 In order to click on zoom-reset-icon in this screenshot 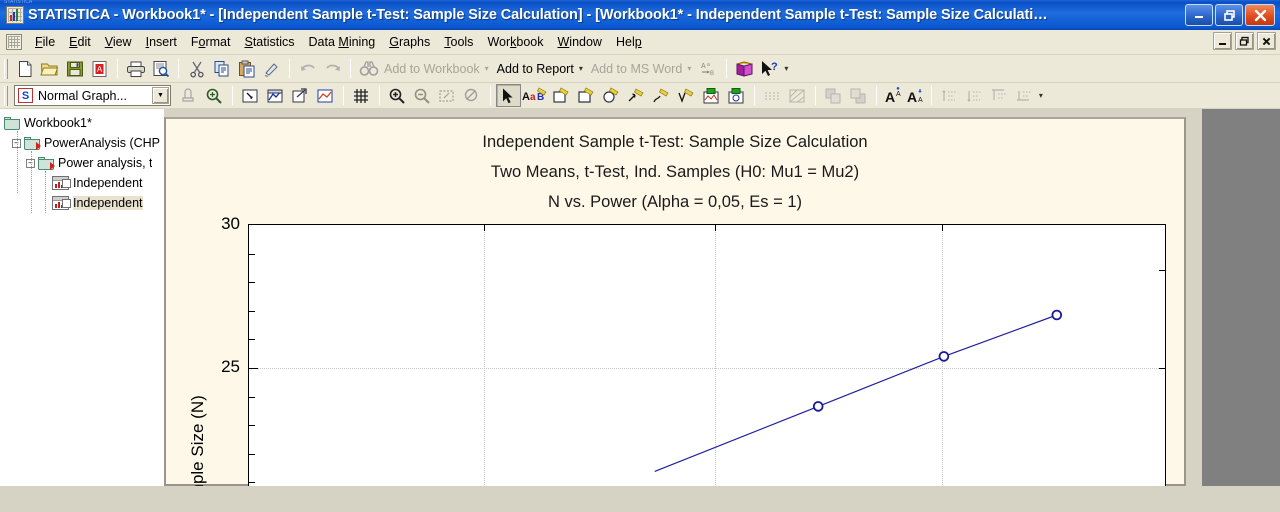, I will do `click(472, 95)`.